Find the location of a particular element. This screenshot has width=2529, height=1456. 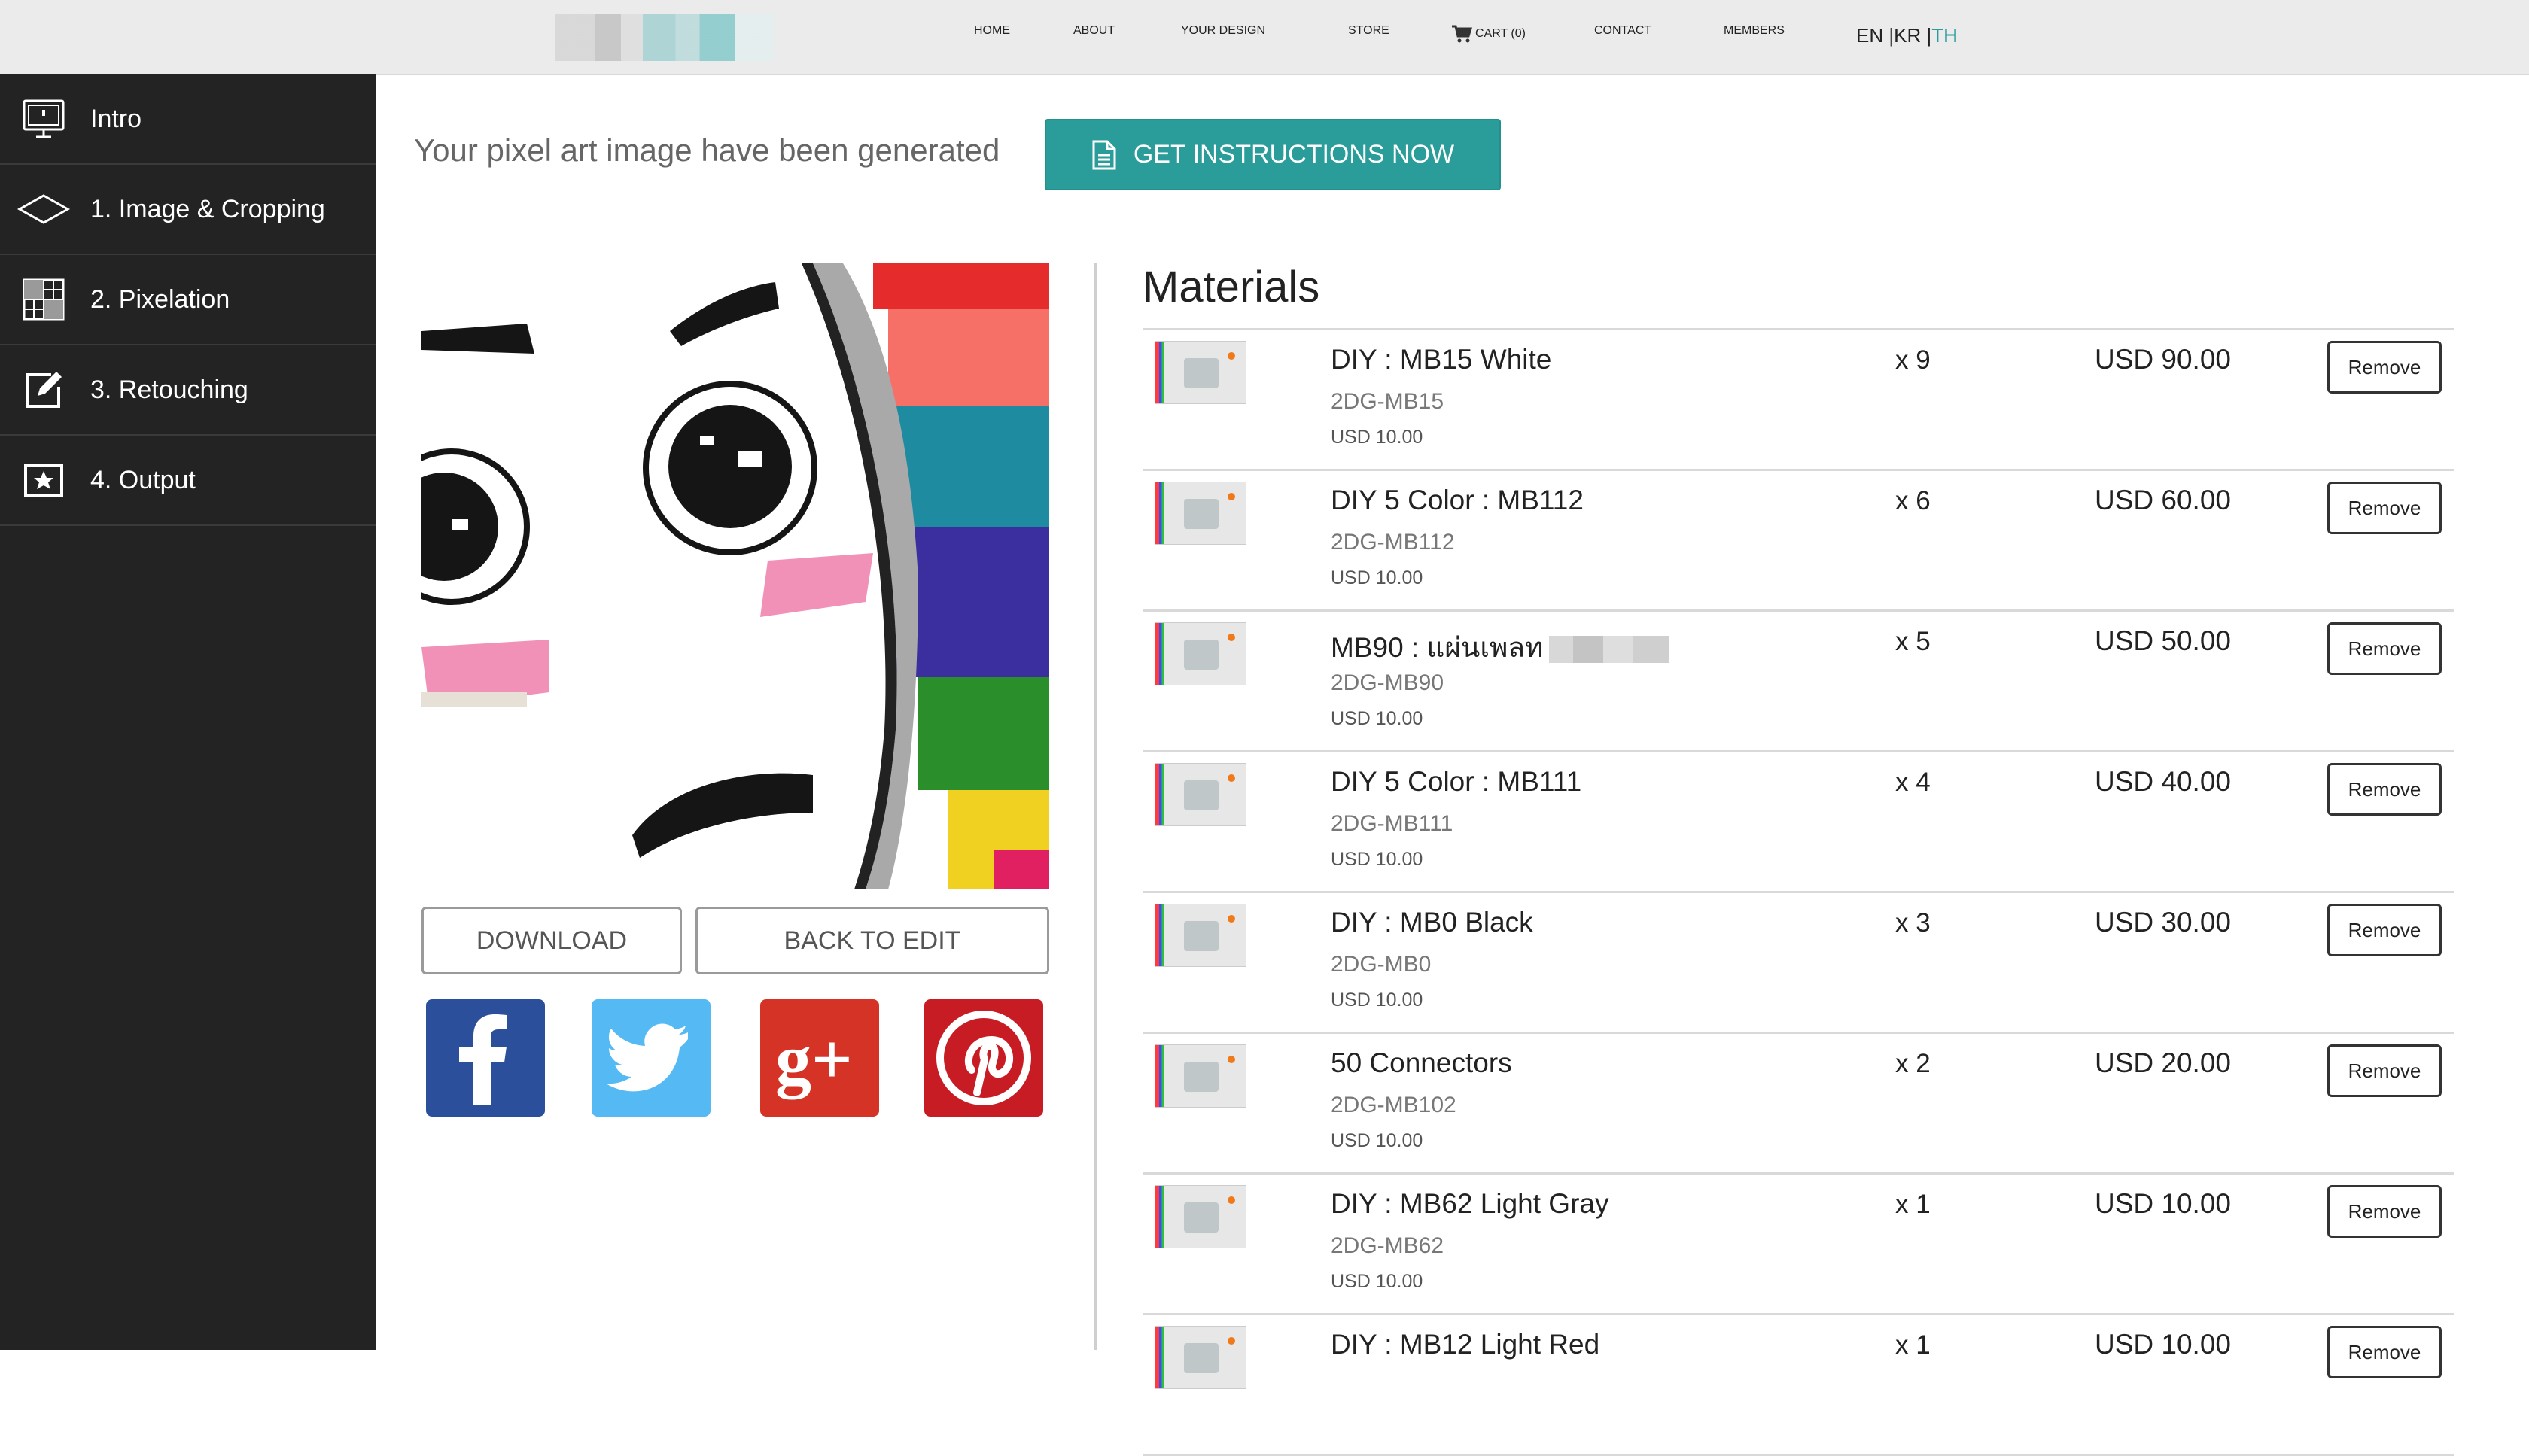

lang-kr: KR is located at coordinates (1907, 35).